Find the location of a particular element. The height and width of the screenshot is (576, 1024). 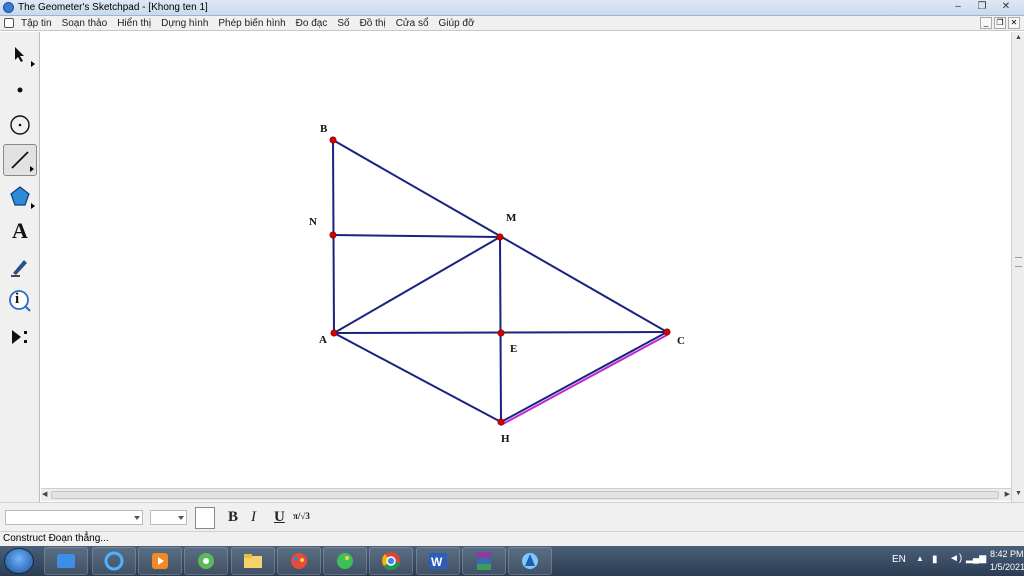

text-tool: A is located at coordinates (20, 231).